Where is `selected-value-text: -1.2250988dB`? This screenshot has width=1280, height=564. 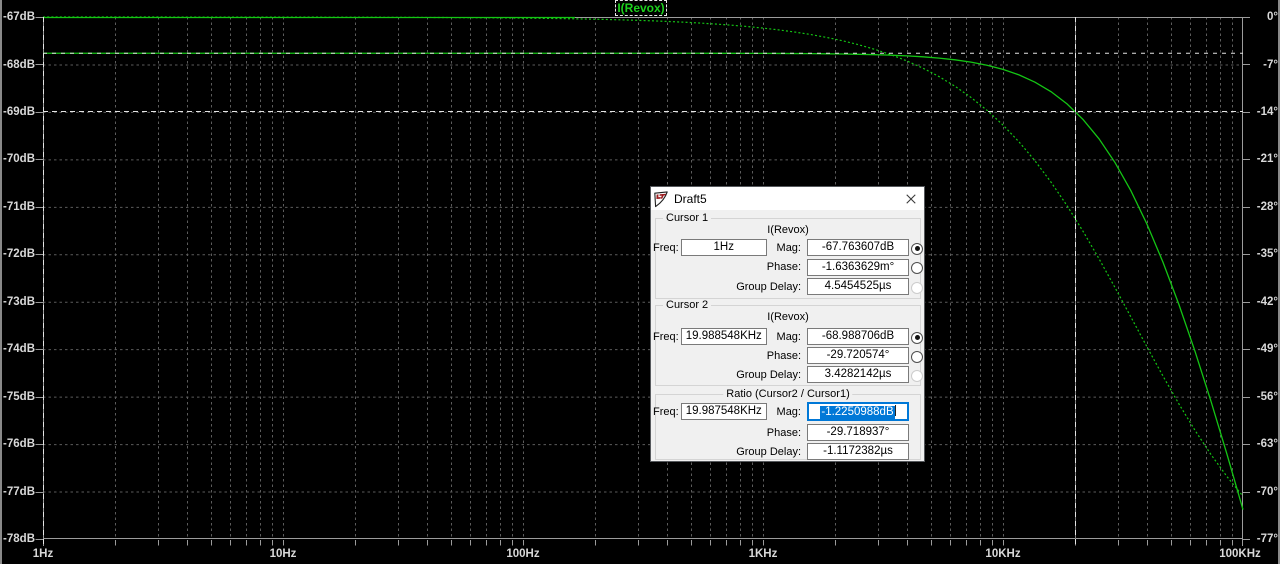 selected-value-text: -1.2250988dB is located at coordinates (857, 413).